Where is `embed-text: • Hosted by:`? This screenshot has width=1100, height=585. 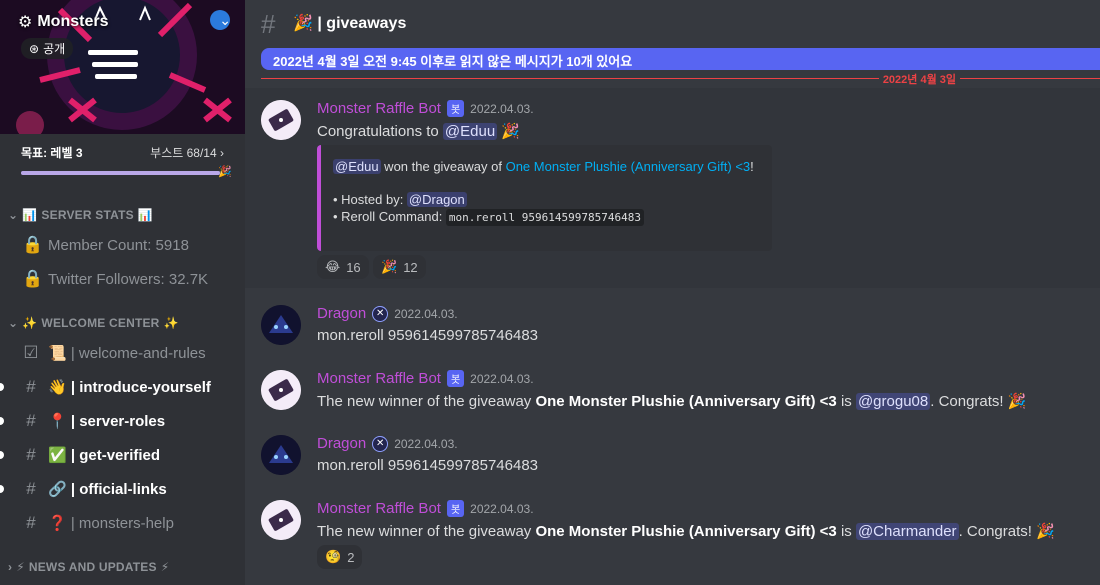 embed-text: • Hosted by: is located at coordinates (370, 199).